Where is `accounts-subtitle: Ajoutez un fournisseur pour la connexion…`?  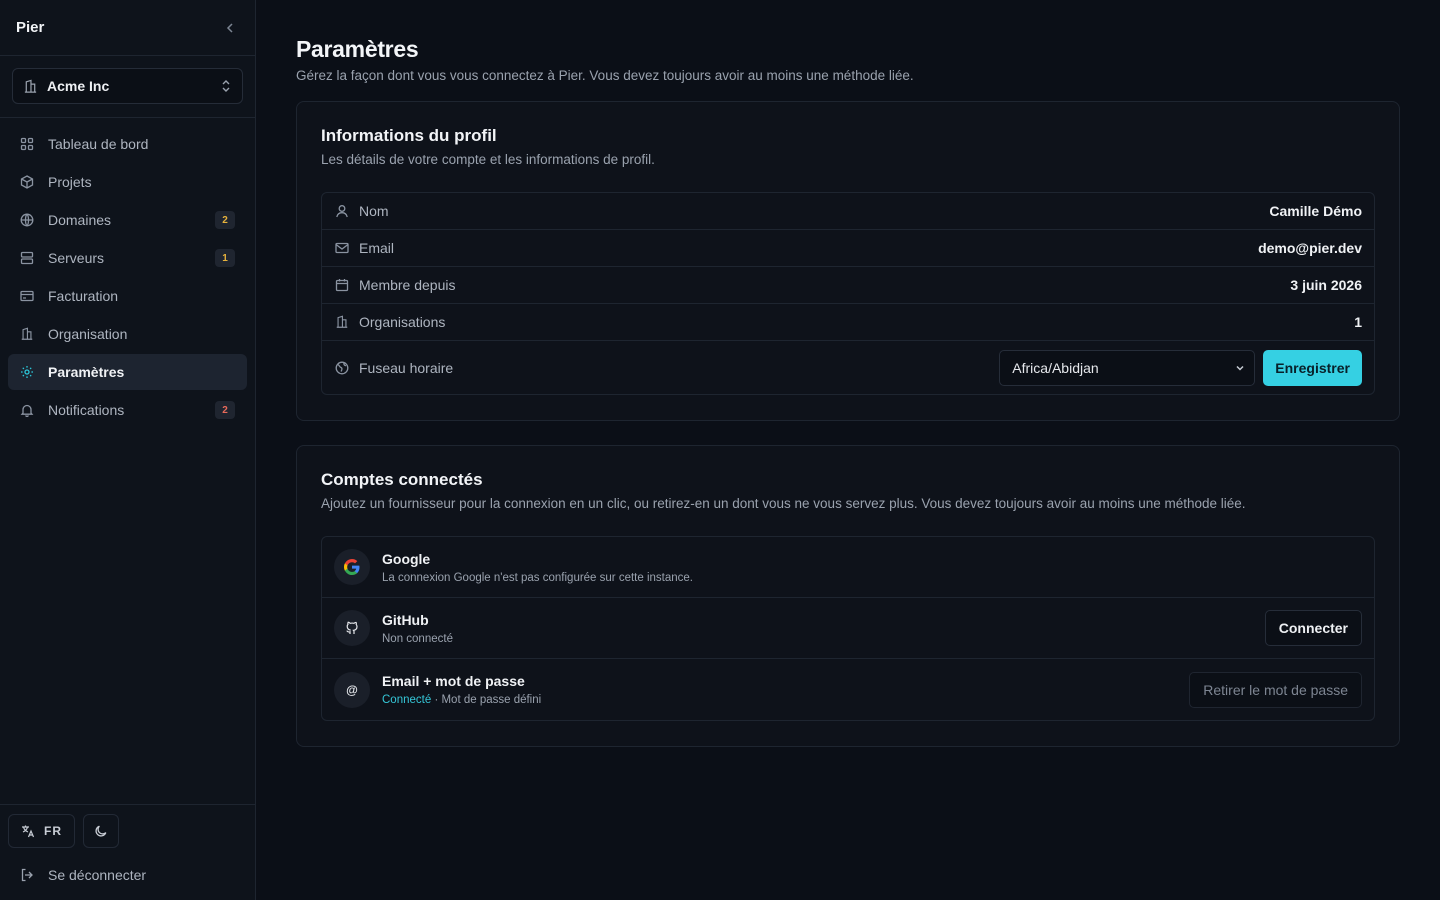
accounts-subtitle: Ajoutez un fournisseur pour la connexion… is located at coordinates (783, 503).